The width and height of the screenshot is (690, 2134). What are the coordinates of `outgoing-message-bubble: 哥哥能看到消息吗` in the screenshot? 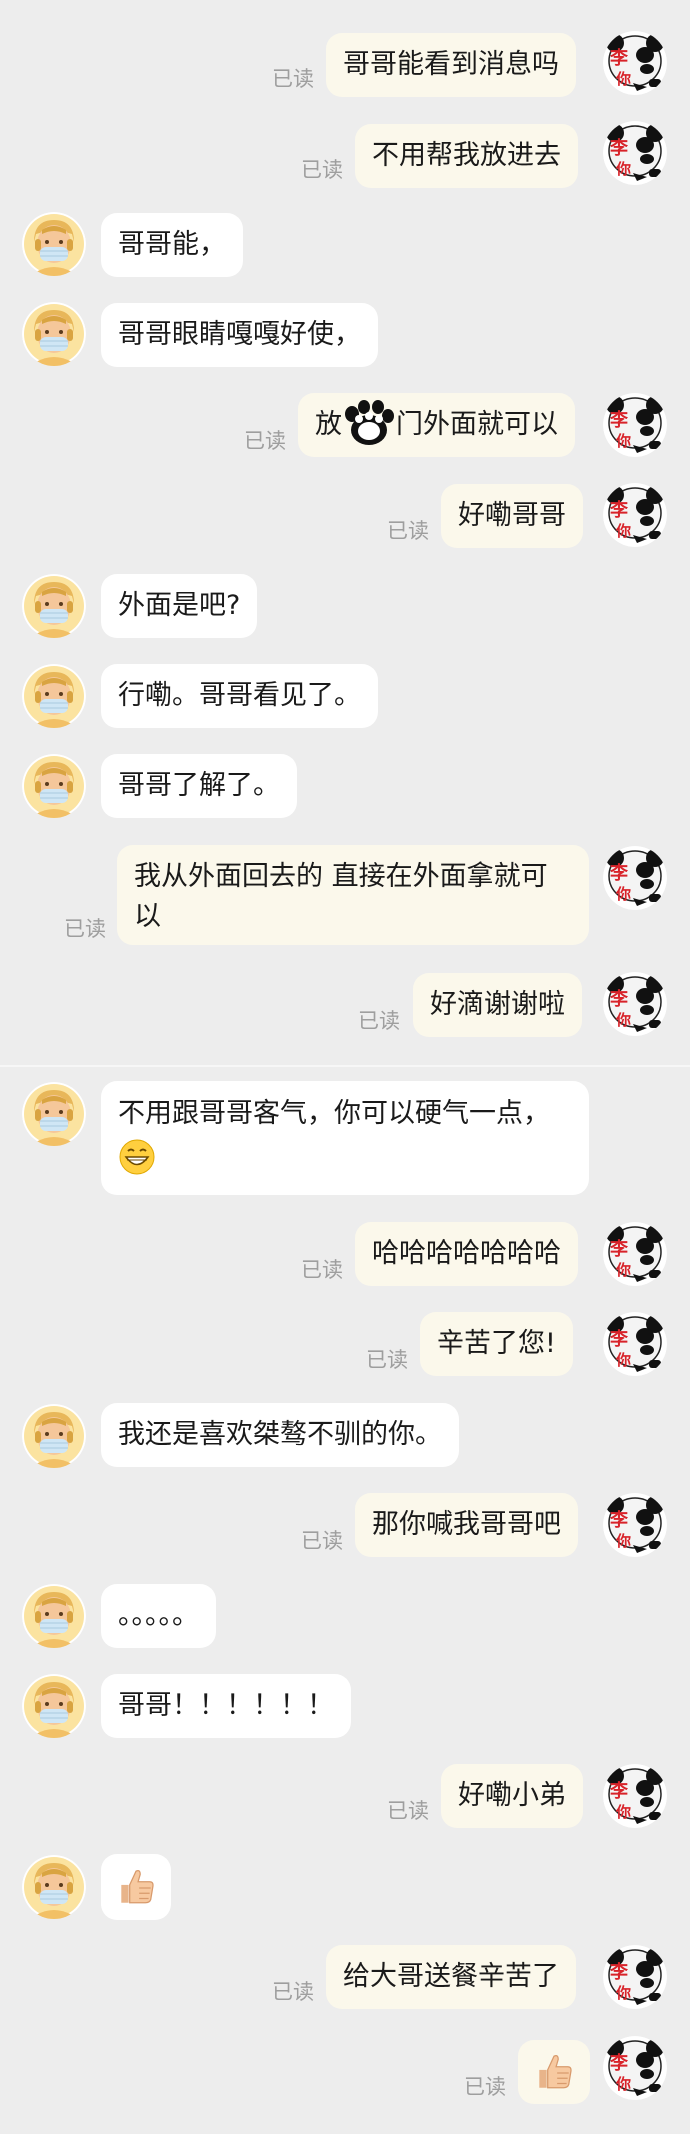 It's located at (451, 65).